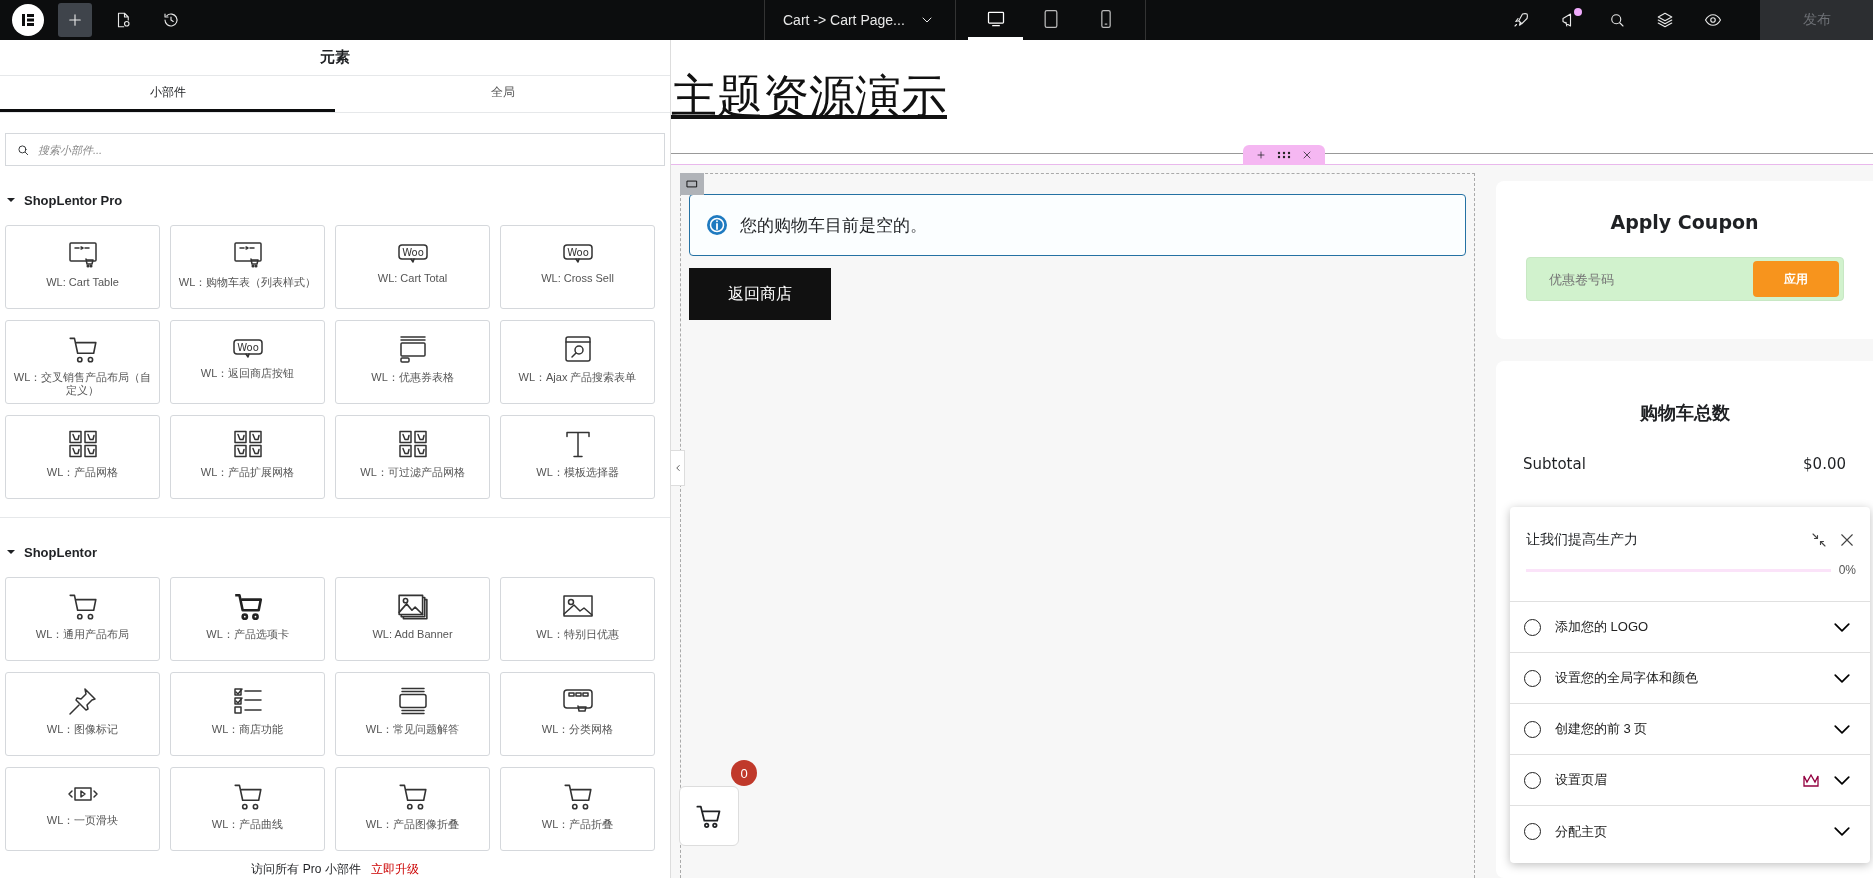  What do you see at coordinates (1554, 464) in the screenshot?
I see `totals-label: Subtotal` at bounding box center [1554, 464].